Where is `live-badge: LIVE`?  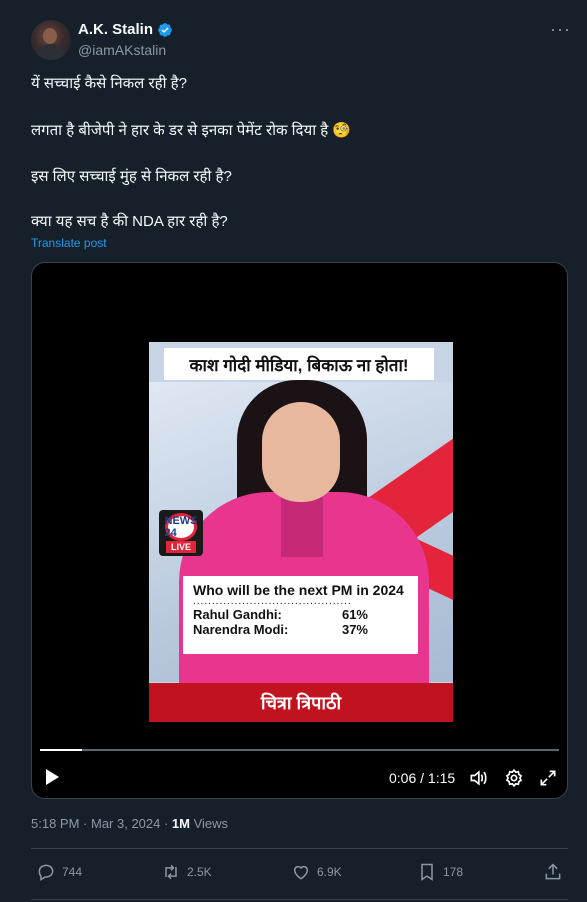 live-badge: LIVE is located at coordinates (181, 547).